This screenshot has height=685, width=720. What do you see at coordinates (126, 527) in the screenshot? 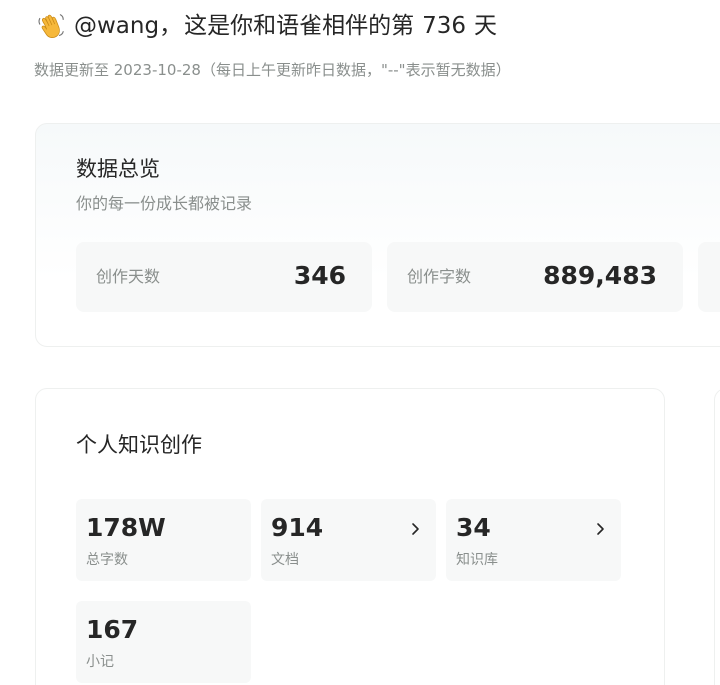
I see `tile-value: 178W` at bounding box center [126, 527].